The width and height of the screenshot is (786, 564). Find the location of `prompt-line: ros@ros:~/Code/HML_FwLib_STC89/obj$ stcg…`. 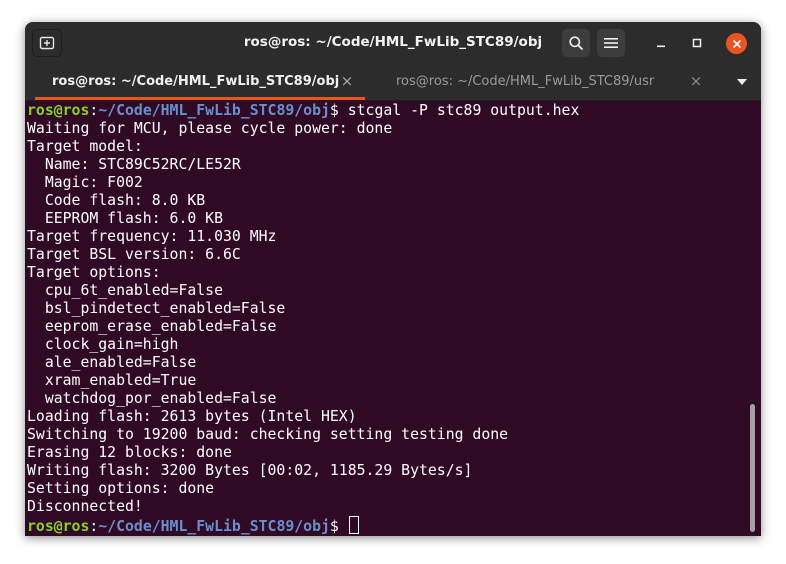

prompt-line: ros@ros:~/Code/HML_FwLib_STC89/obj$ stcg… is located at coordinates (387, 111).